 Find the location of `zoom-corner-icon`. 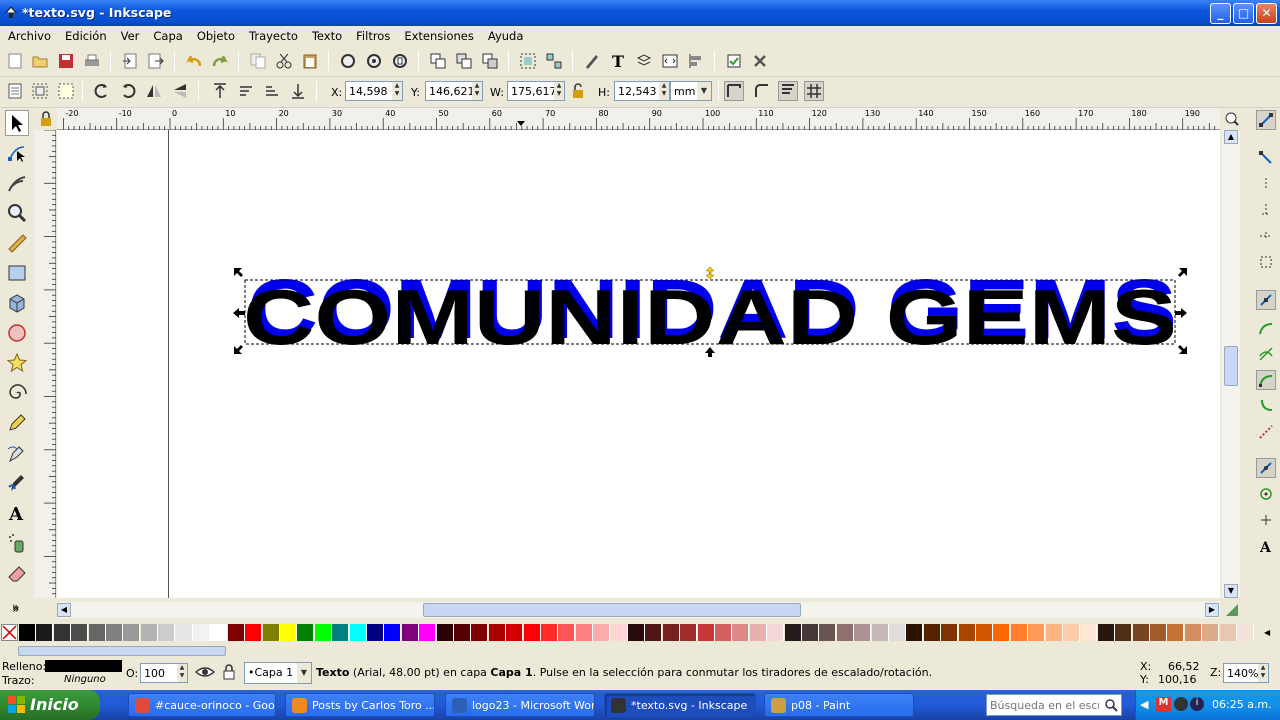

zoom-corner-icon is located at coordinates (1232, 119).